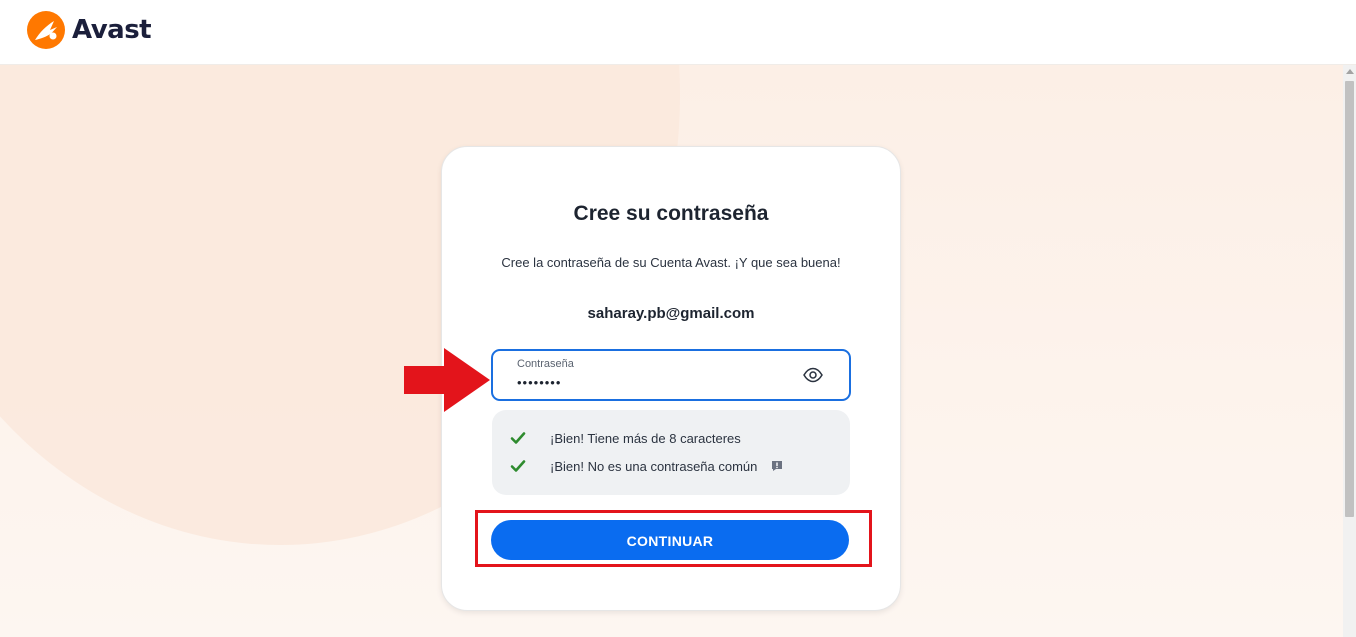  Describe the element at coordinates (545, 364) in the screenshot. I see `password-label: Contraseña` at that location.